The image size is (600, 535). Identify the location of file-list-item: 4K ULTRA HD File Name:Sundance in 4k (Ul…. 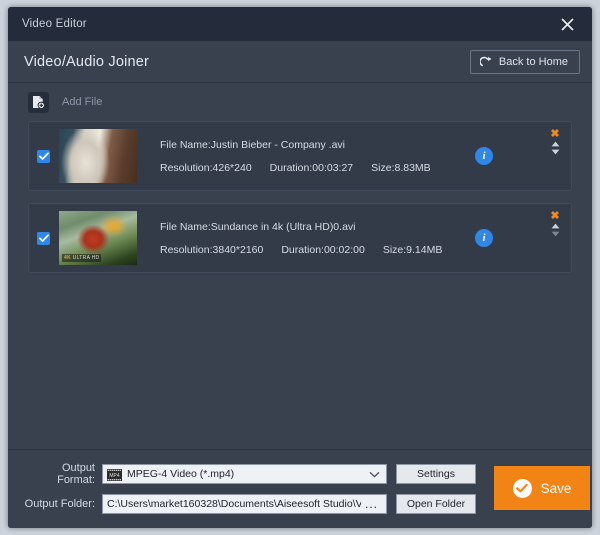
(300, 238).